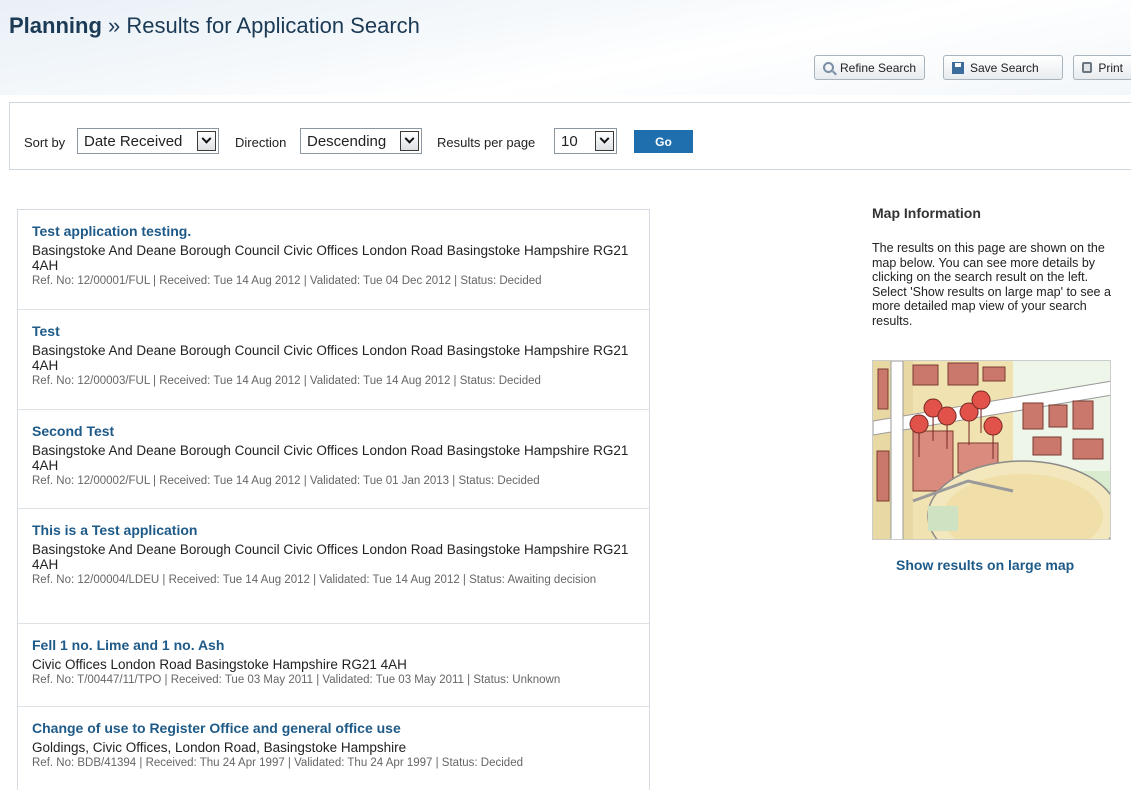 This screenshot has height=790, width=1131. I want to click on map-image, so click(991, 450).